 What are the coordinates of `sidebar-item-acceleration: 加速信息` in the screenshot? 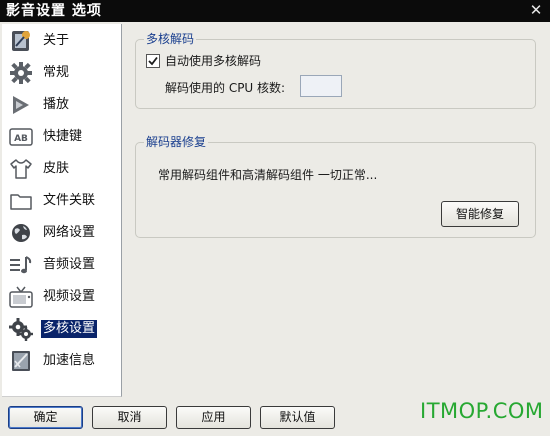 It's located at (62, 361).